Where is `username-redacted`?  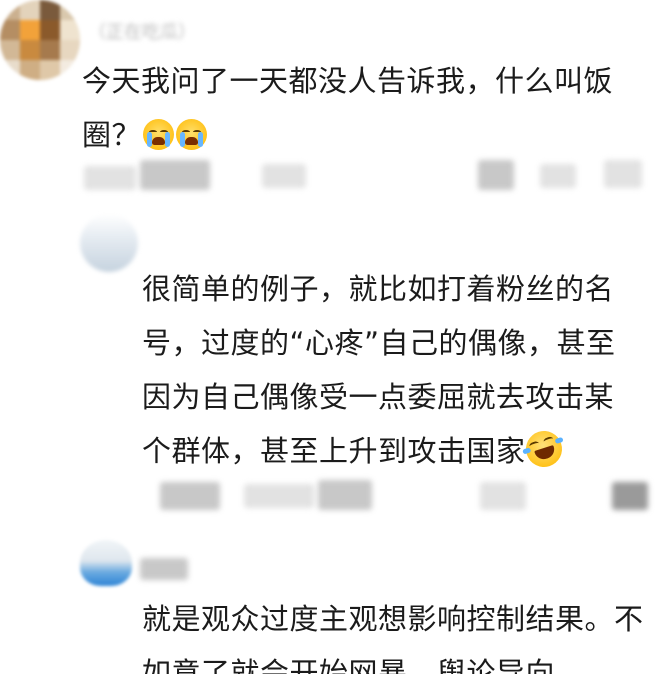
username-redacted is located at coordinates (164, 569).